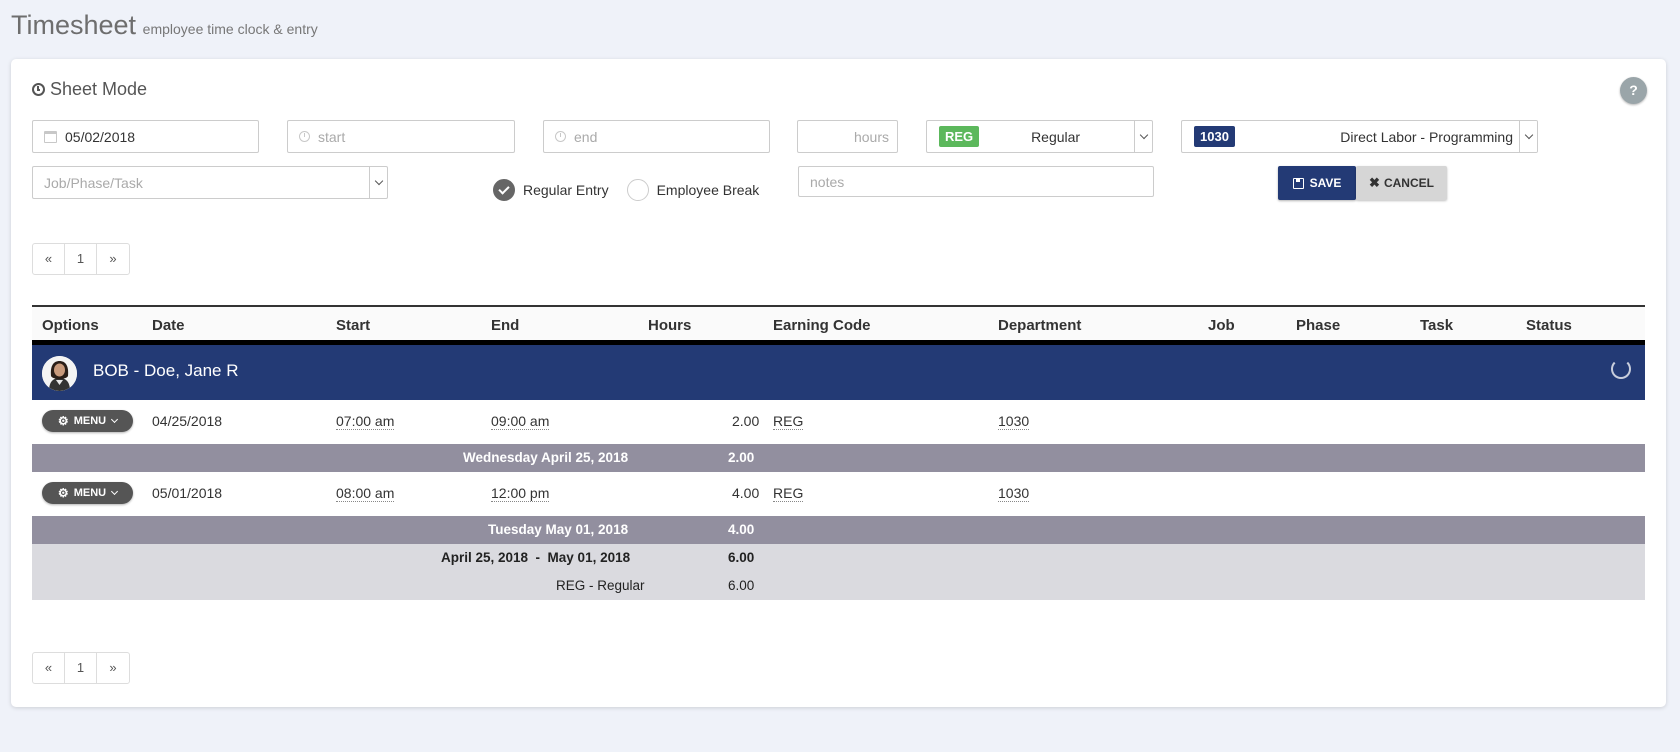 This screenshot has width=1680, height=752. Describe the element at coordinates (505, 325) in the screenshot. I see `col-end: End` at that location.